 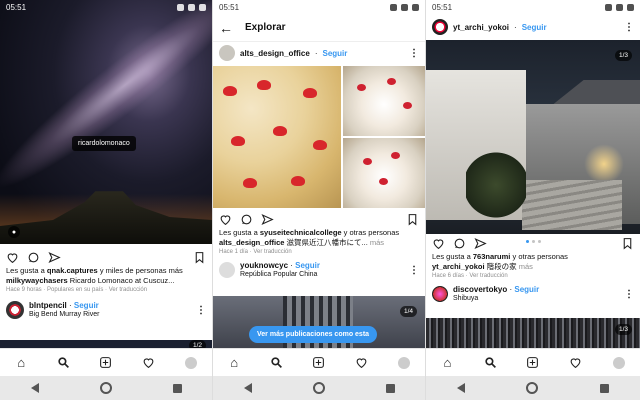 I want to click on next-post-user: youknowcyc, so click(x=264, y=265).